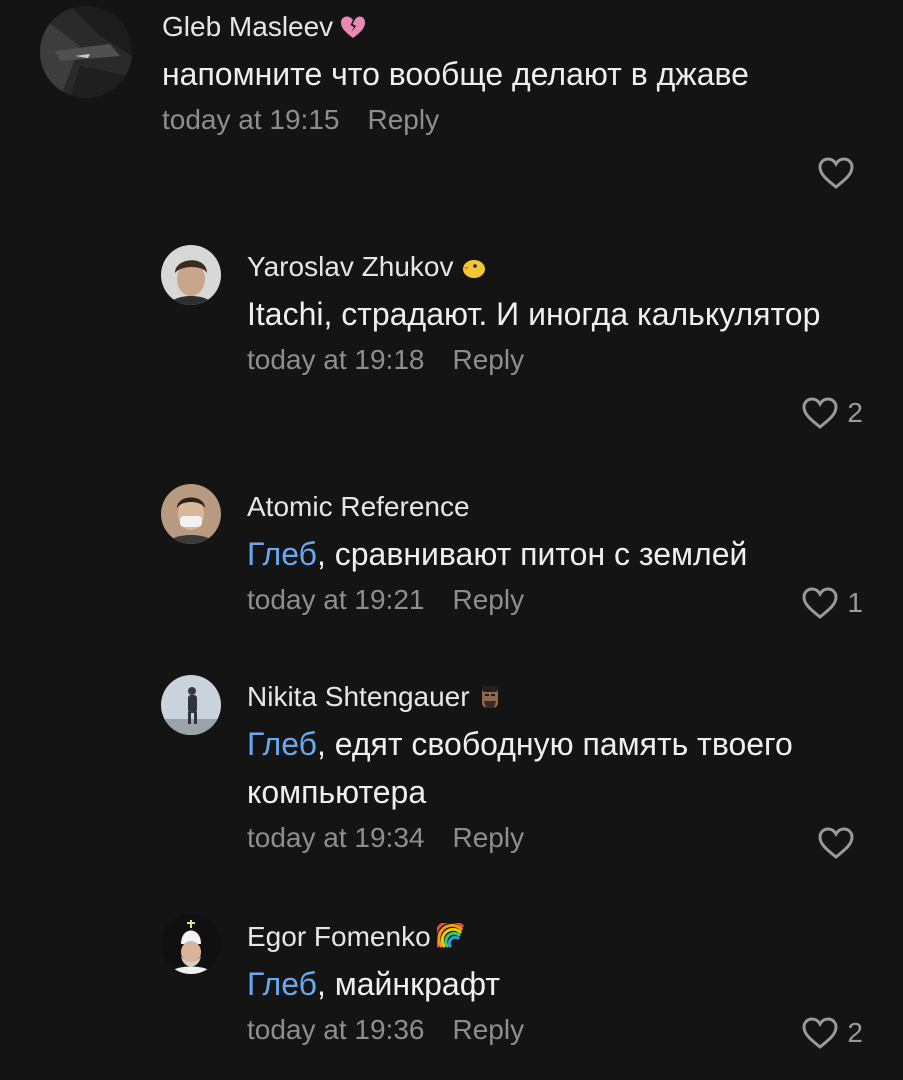 This screenshot has height=1080, width=903. Describe the element at coordinates (251, 119) in the screenshot. I see `timestamp: today at 19:15` at that location.